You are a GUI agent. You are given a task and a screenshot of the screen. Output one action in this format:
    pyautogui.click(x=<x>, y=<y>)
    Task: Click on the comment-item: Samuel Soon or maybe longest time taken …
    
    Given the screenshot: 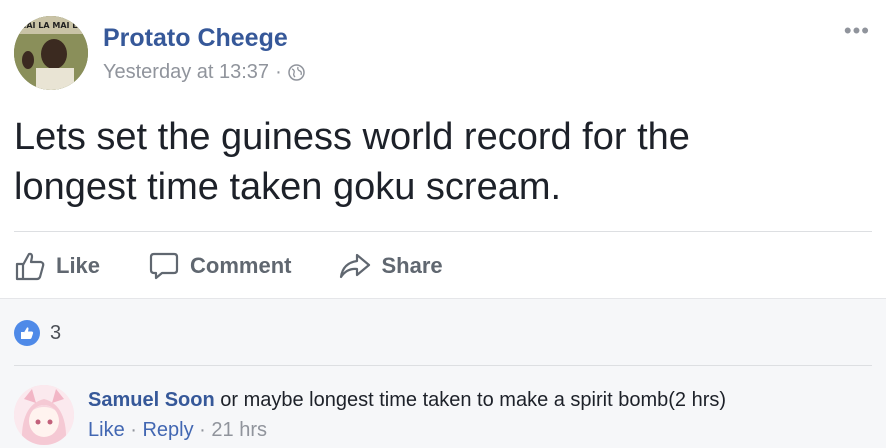 What is the action you would take?
    pyautogui.click(x=444, y=413)
    